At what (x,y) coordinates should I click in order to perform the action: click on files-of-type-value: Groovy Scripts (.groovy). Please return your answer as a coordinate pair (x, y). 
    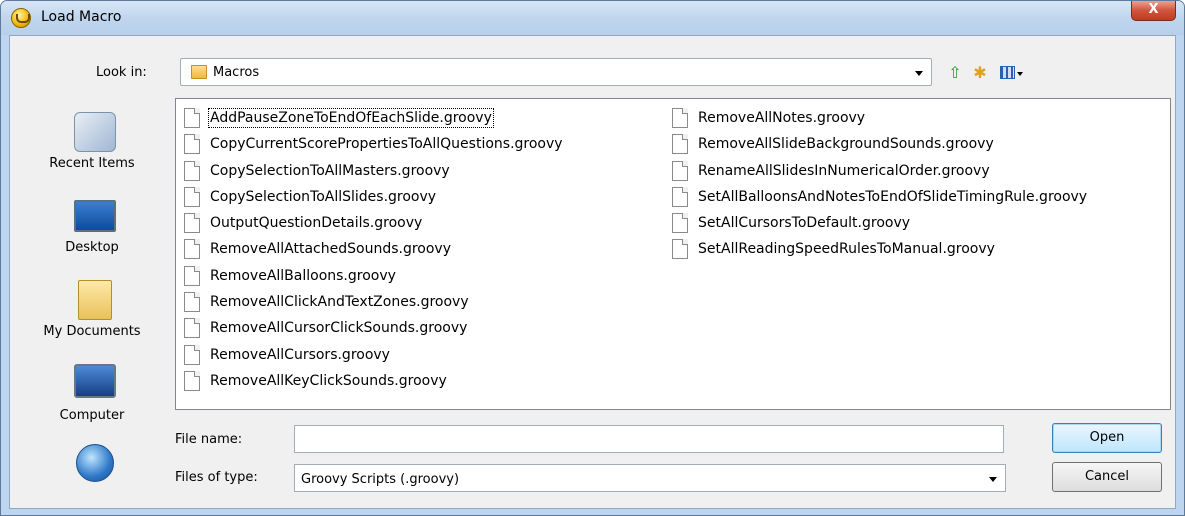
    Looking at the image, I should click on (380, 479).